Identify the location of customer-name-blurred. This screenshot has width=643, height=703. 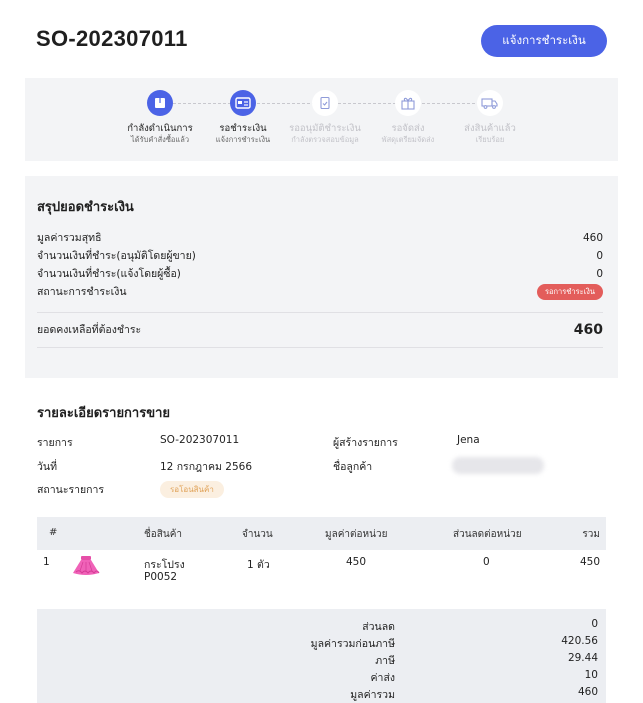
(498, 465).